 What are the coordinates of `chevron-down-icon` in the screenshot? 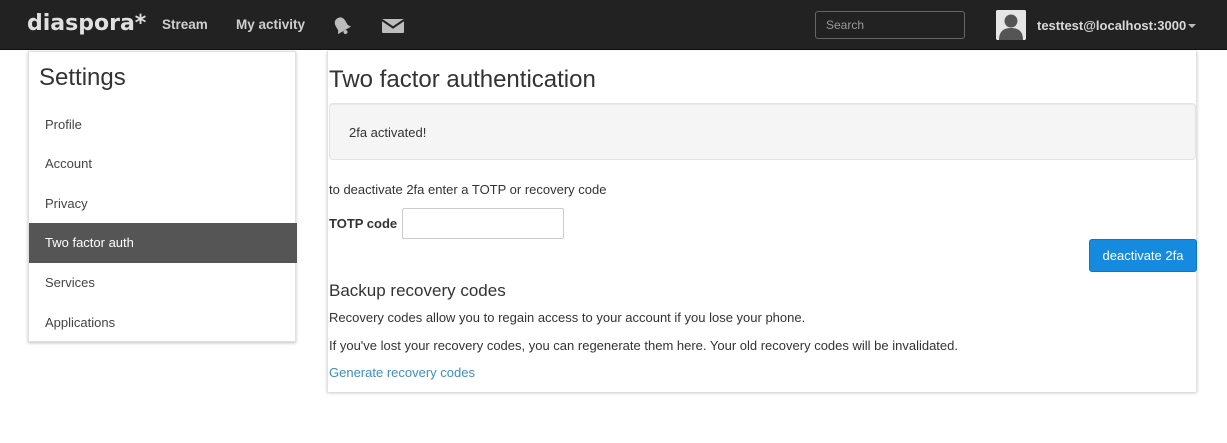 It's located at (1192, 26).